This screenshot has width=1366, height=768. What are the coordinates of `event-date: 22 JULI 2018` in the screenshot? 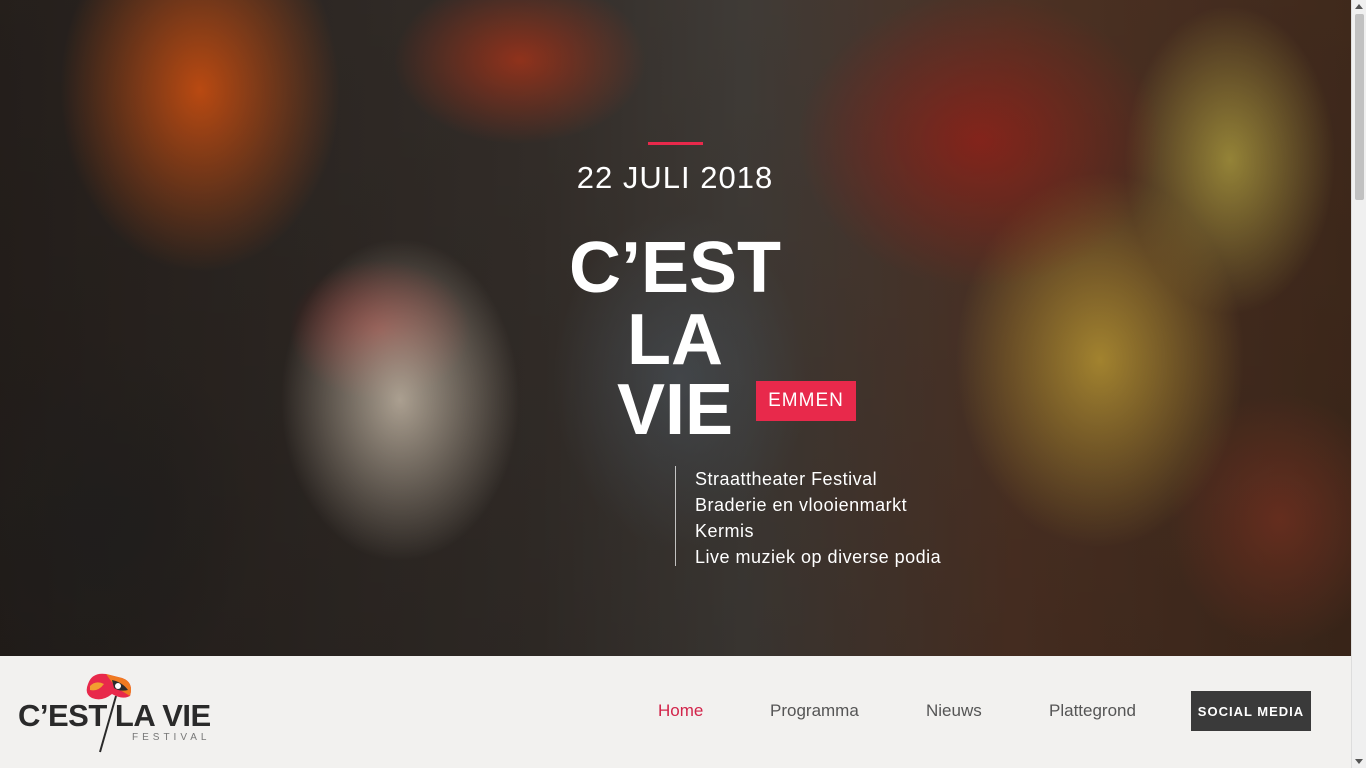 It's located at (675, 177).